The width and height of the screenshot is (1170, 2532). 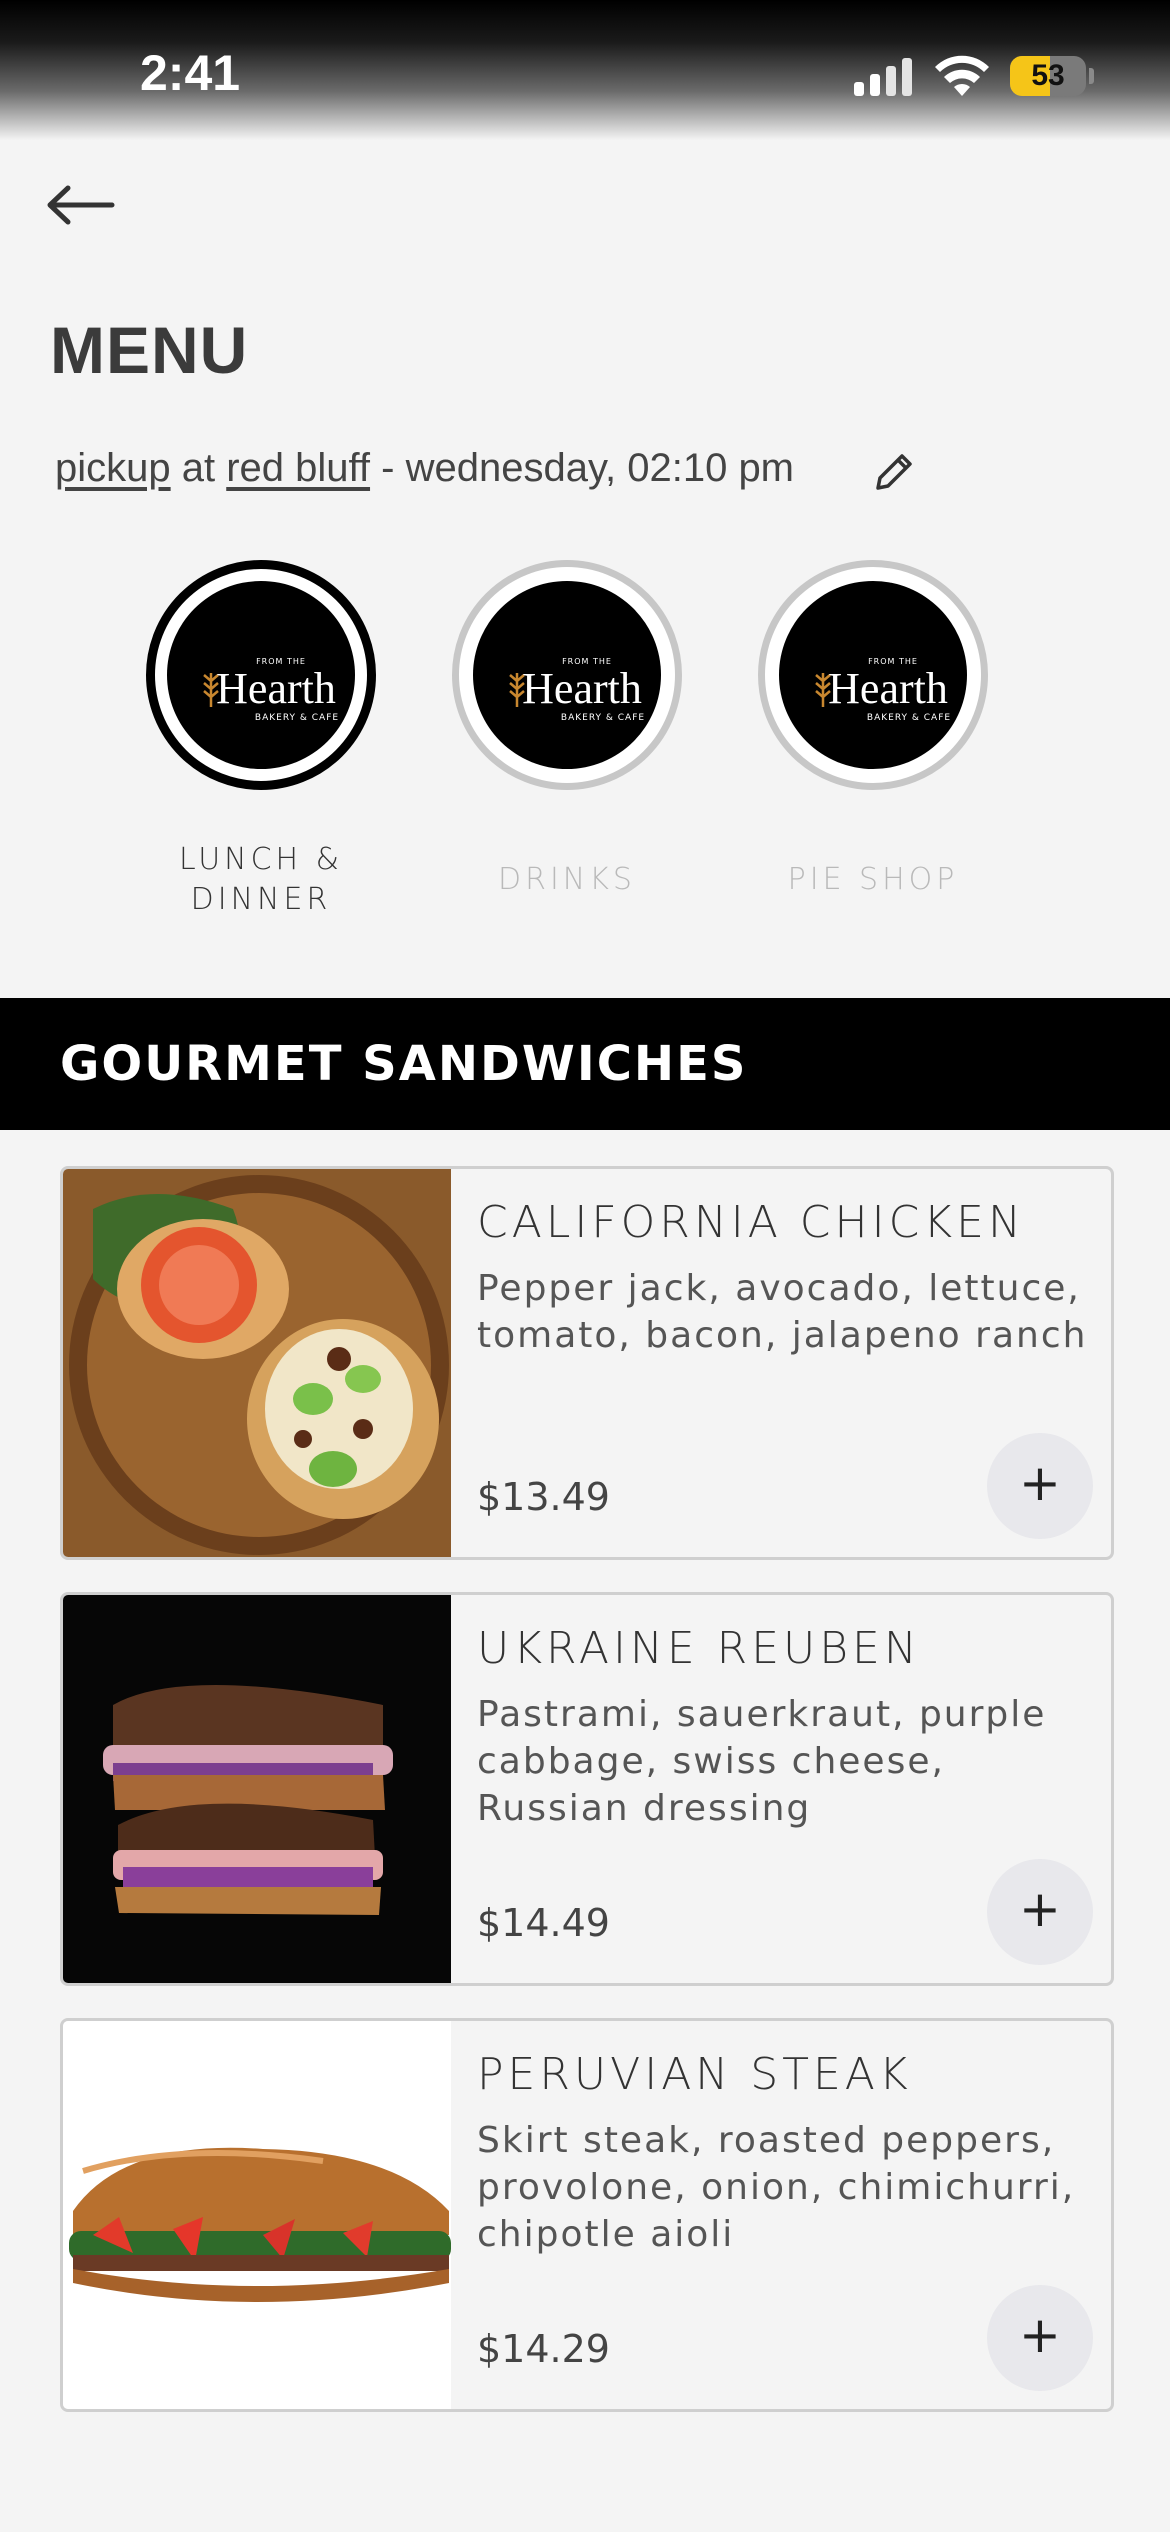 What do you see at coordinates (751, 1222) in the screenshot?
I see `item-name: CALIFORNIA CHICKEN` at bounding box center [751, 1222].